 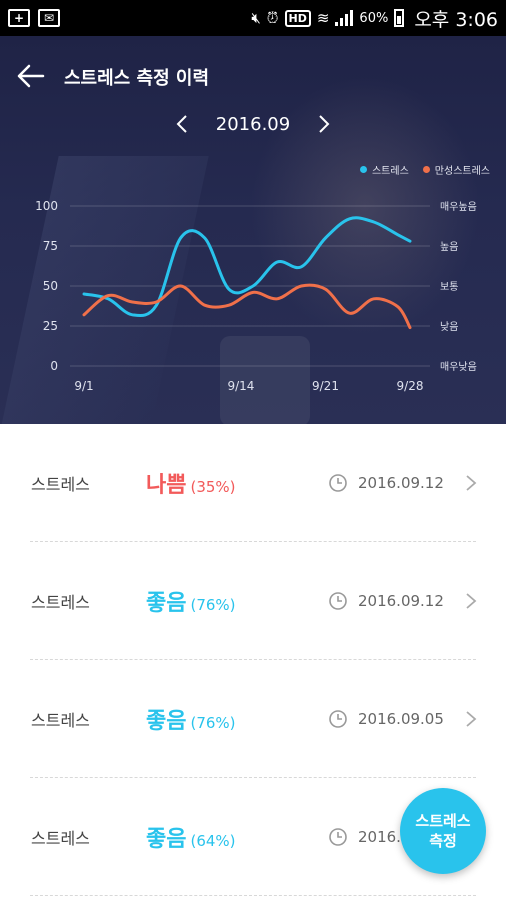 What do you see at coordinates (456, 19) in the screenshot?
I see `status-time: 오후 3:06` at bounding box center [456, 19].